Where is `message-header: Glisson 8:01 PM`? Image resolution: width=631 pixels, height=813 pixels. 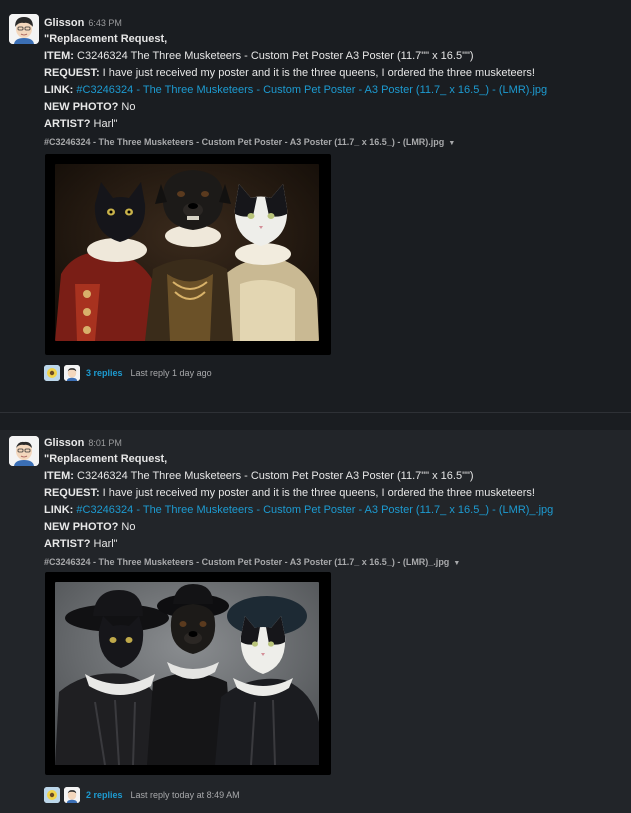 message-header: Glisson 8:01 PM is located at coordinates (334, 442).